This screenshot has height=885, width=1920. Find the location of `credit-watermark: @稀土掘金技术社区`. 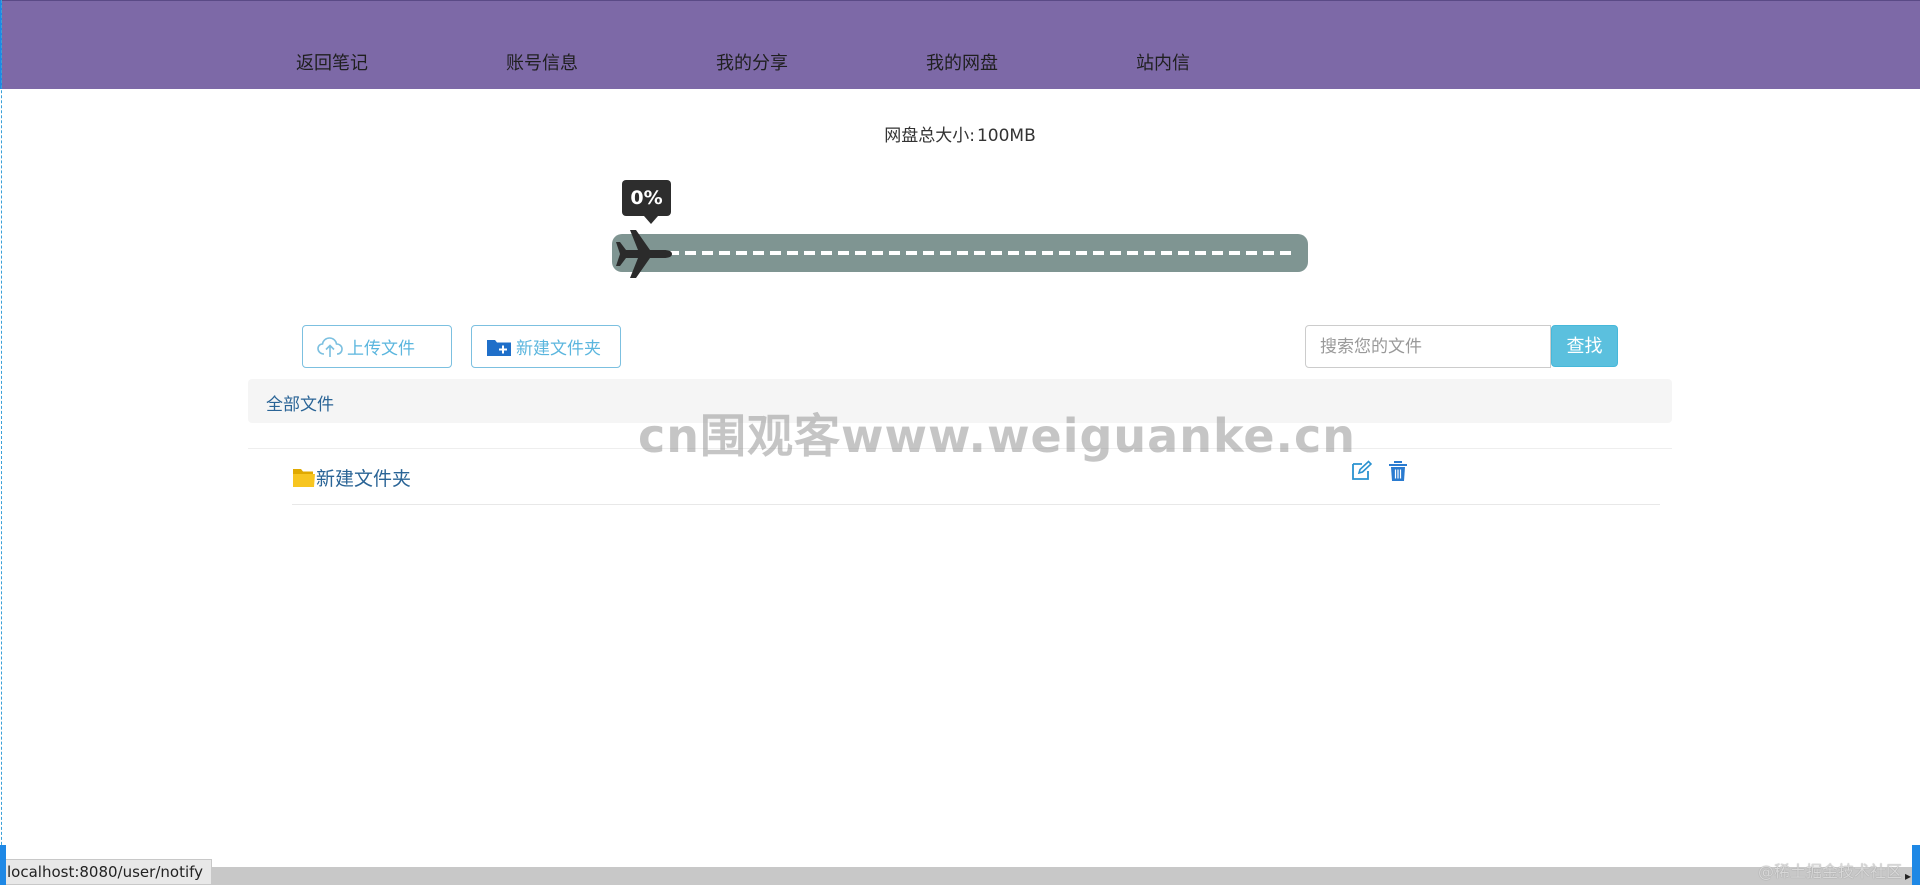

credit-watermark: @稀土掘金技术社区 is located at coordinates (1829, 871).